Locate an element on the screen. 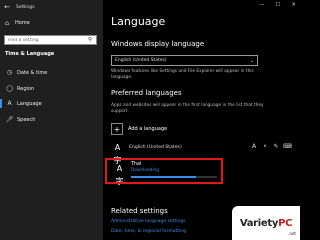 The width and height of the screenshot is (320, 240). window-title: Settings is located at coordinates (25, 7).